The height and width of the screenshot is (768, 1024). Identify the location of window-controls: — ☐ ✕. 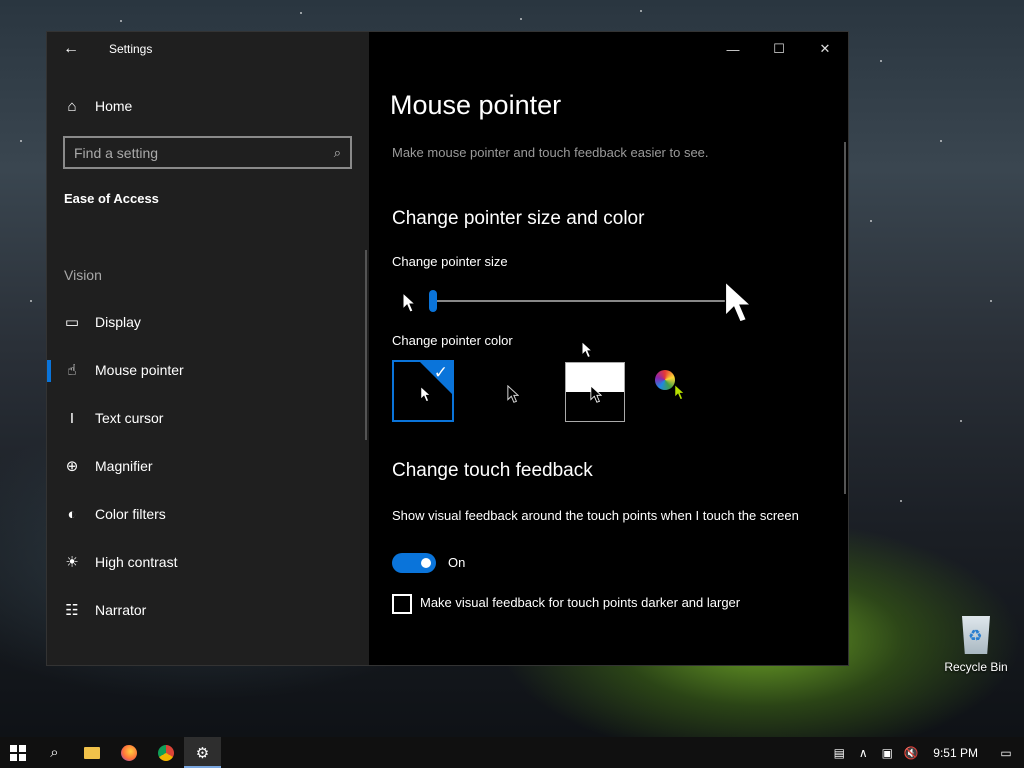
(779, 49).